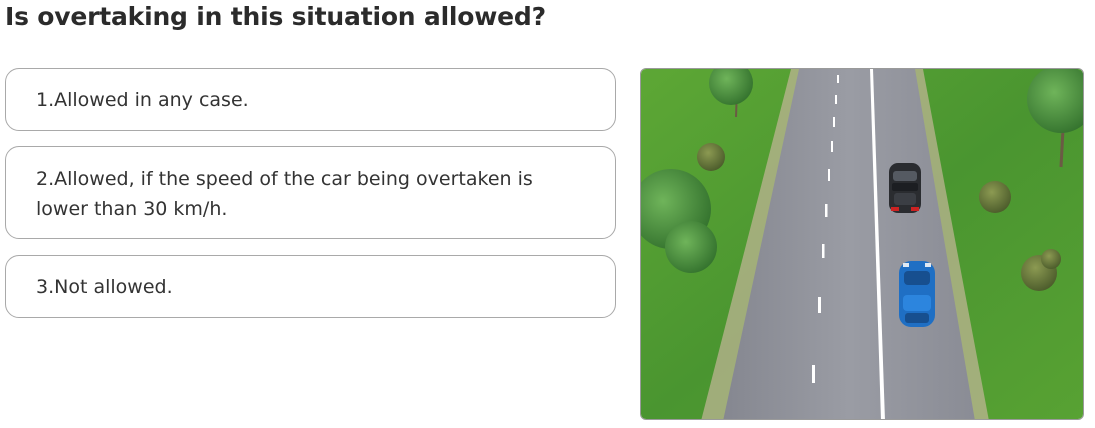  What do you see at coordinates (310, 286) in the screenshot?
I see `answer-option-3: 3.Not allowed.` at bounding box center [310, 286].